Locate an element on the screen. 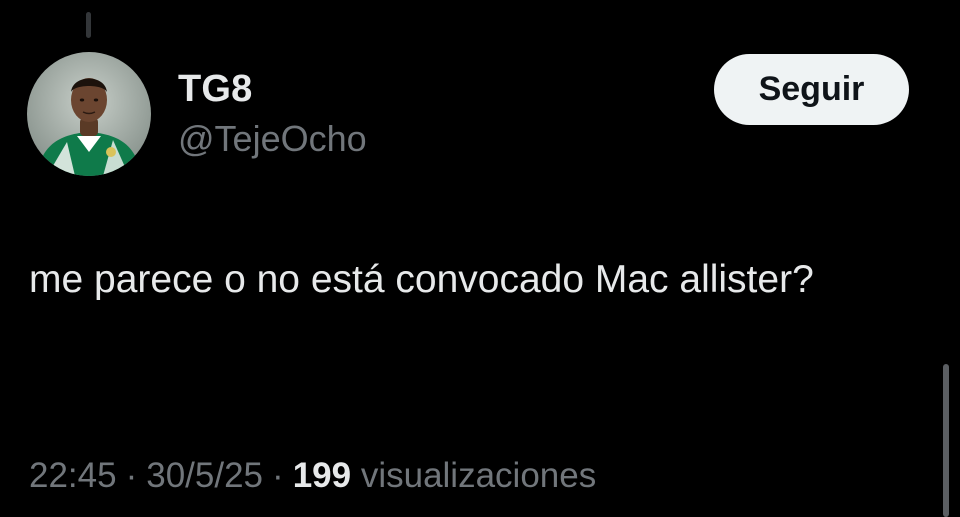  author-handle: @TejeOcho is located at coordinates (272, 139).